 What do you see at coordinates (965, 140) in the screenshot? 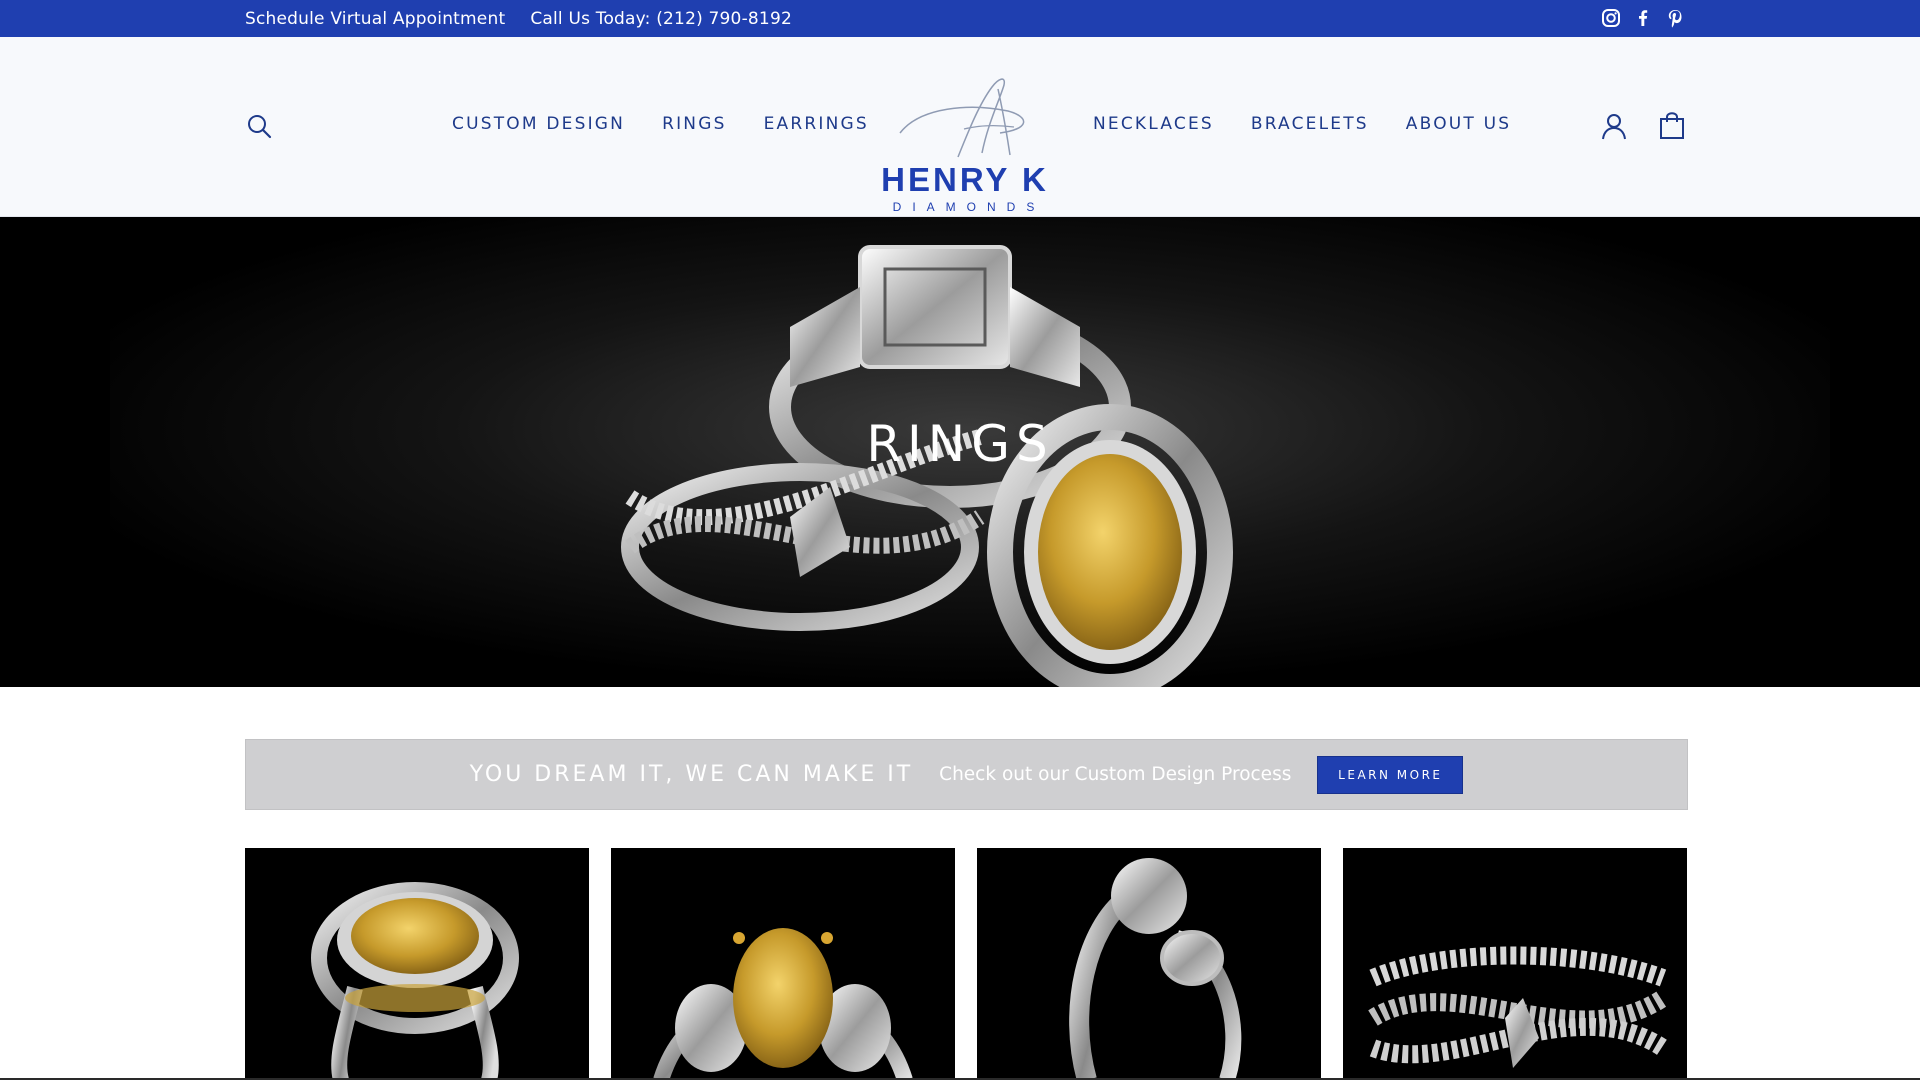
I see `brand-logo: HENRY K DIAMONDS` at bounding box center [965, 140].